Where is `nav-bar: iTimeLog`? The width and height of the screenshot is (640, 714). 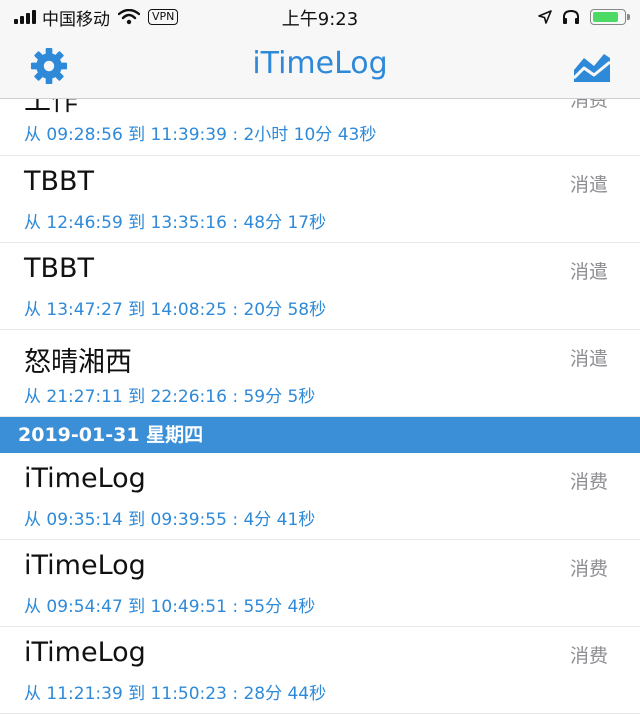 nav-bar: iTimeLog is located at coordinates (320, 66).